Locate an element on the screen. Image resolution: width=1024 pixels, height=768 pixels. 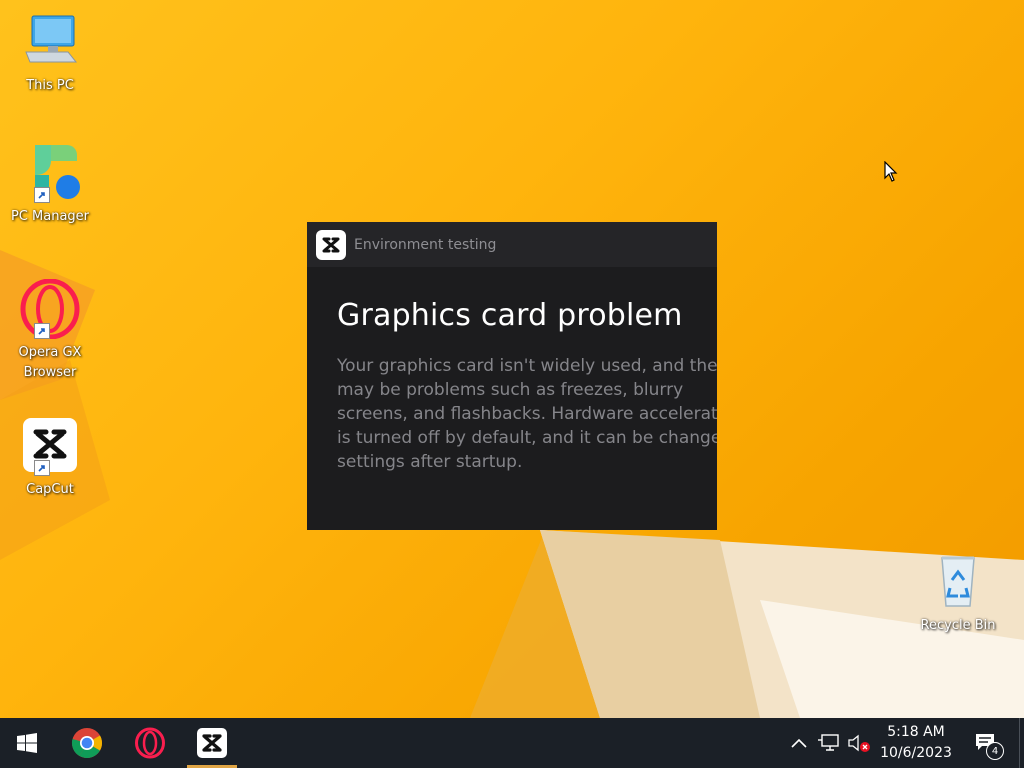
taskbar-app-opera-gx is located at coordinates (150, 743).